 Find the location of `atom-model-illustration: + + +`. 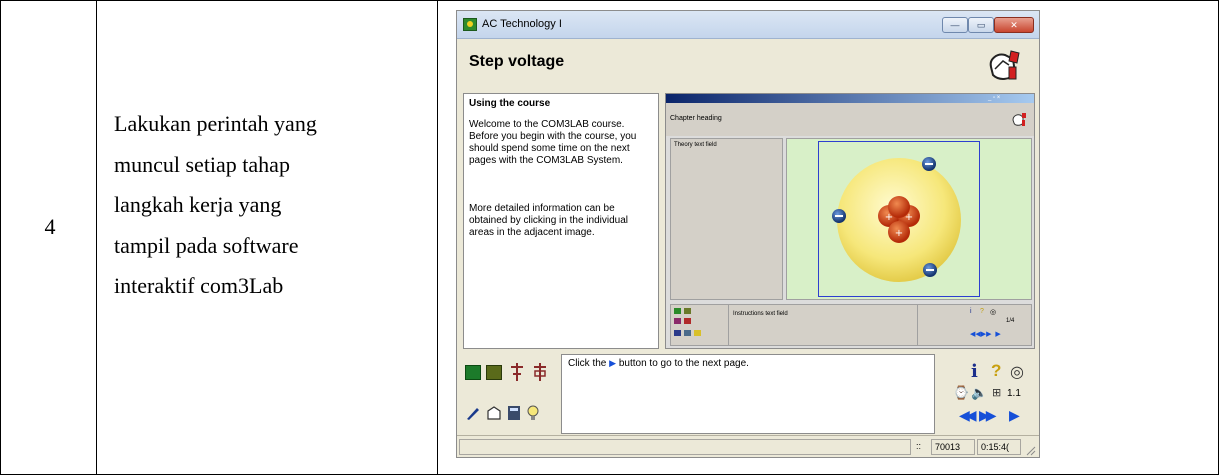

atom-model-illustration: + + + is located at coordinates (896, 219).